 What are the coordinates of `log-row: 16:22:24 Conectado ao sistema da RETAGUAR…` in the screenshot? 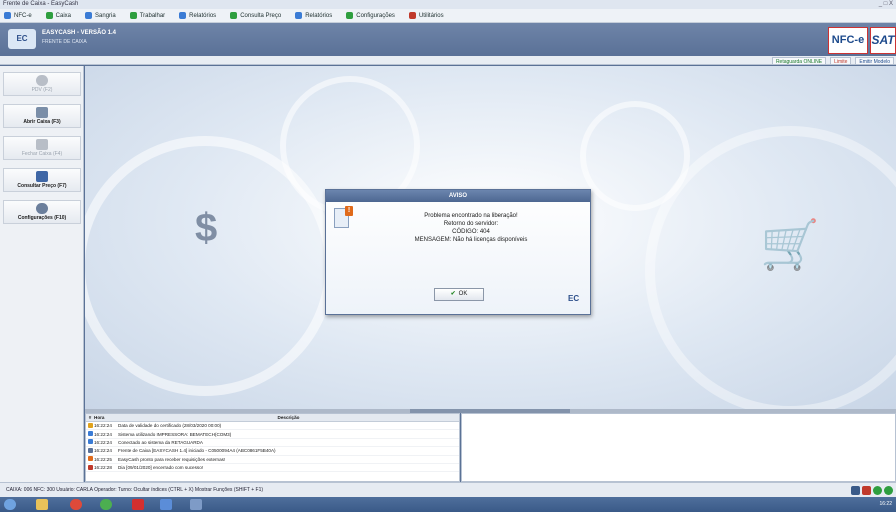 It's located at (272, 443).